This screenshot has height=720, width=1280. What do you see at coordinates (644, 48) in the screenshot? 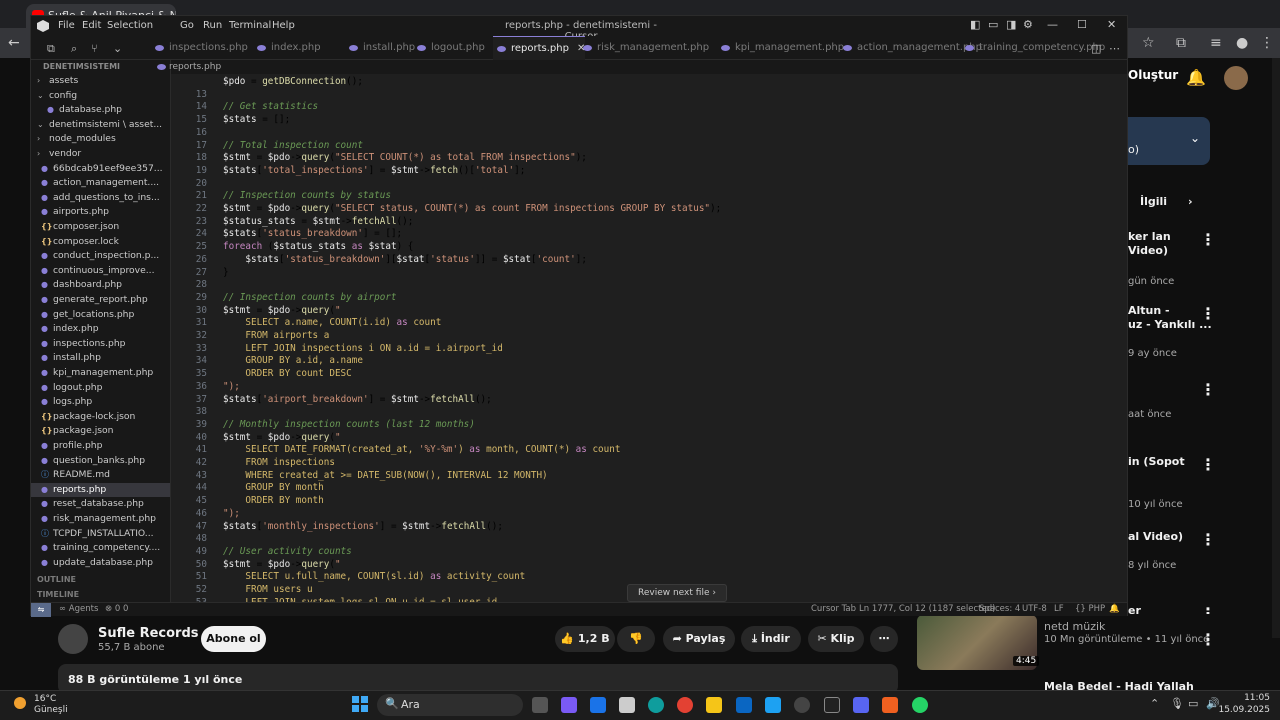
I see `tab-risk_management-php: risk_management.php` at bounding box center [644, 48].